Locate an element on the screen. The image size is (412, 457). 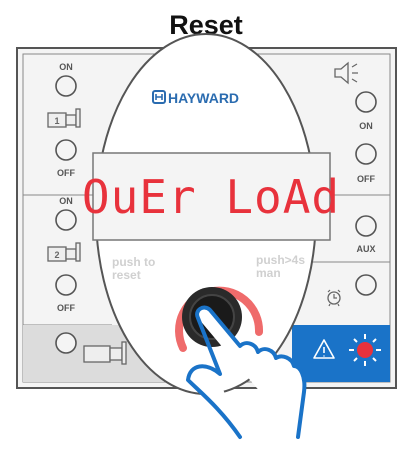
timer-button is located at coordinates (366, 285).